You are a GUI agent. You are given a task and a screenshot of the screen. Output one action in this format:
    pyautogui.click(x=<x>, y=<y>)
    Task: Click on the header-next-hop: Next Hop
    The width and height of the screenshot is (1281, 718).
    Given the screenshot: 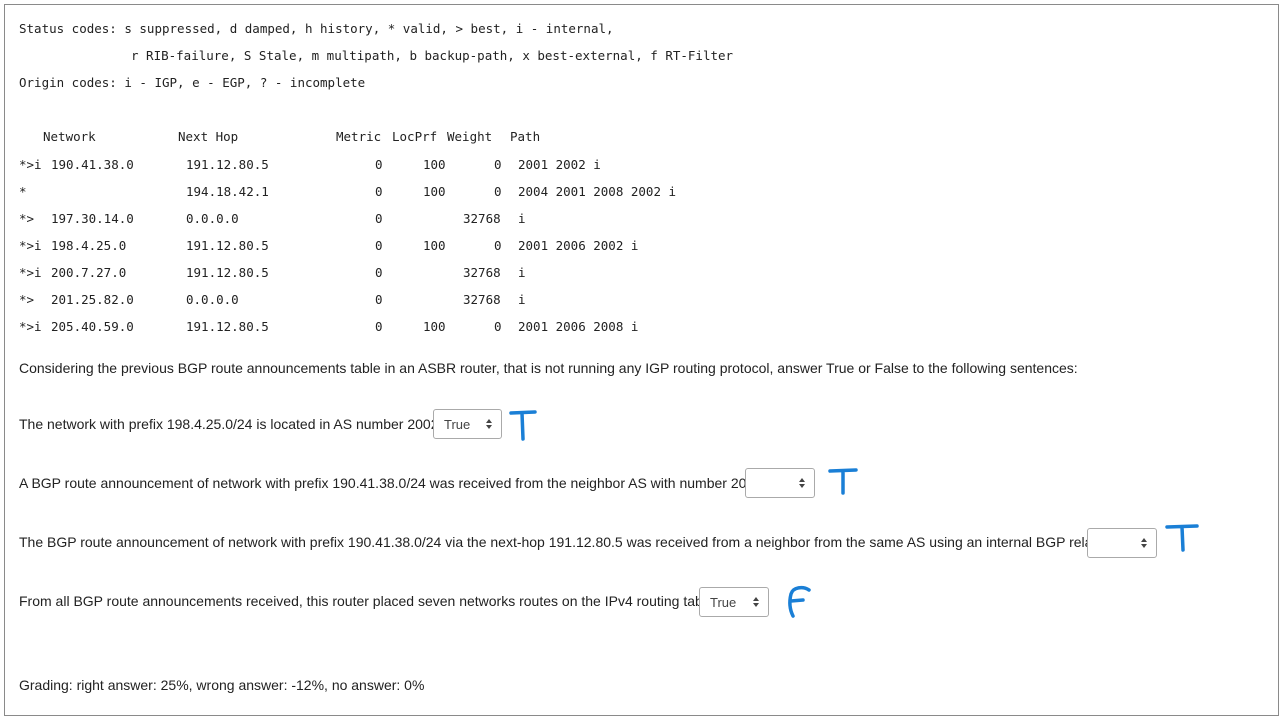 What is the action you would take?
    pyautogui.click(x=208, y=136)
    